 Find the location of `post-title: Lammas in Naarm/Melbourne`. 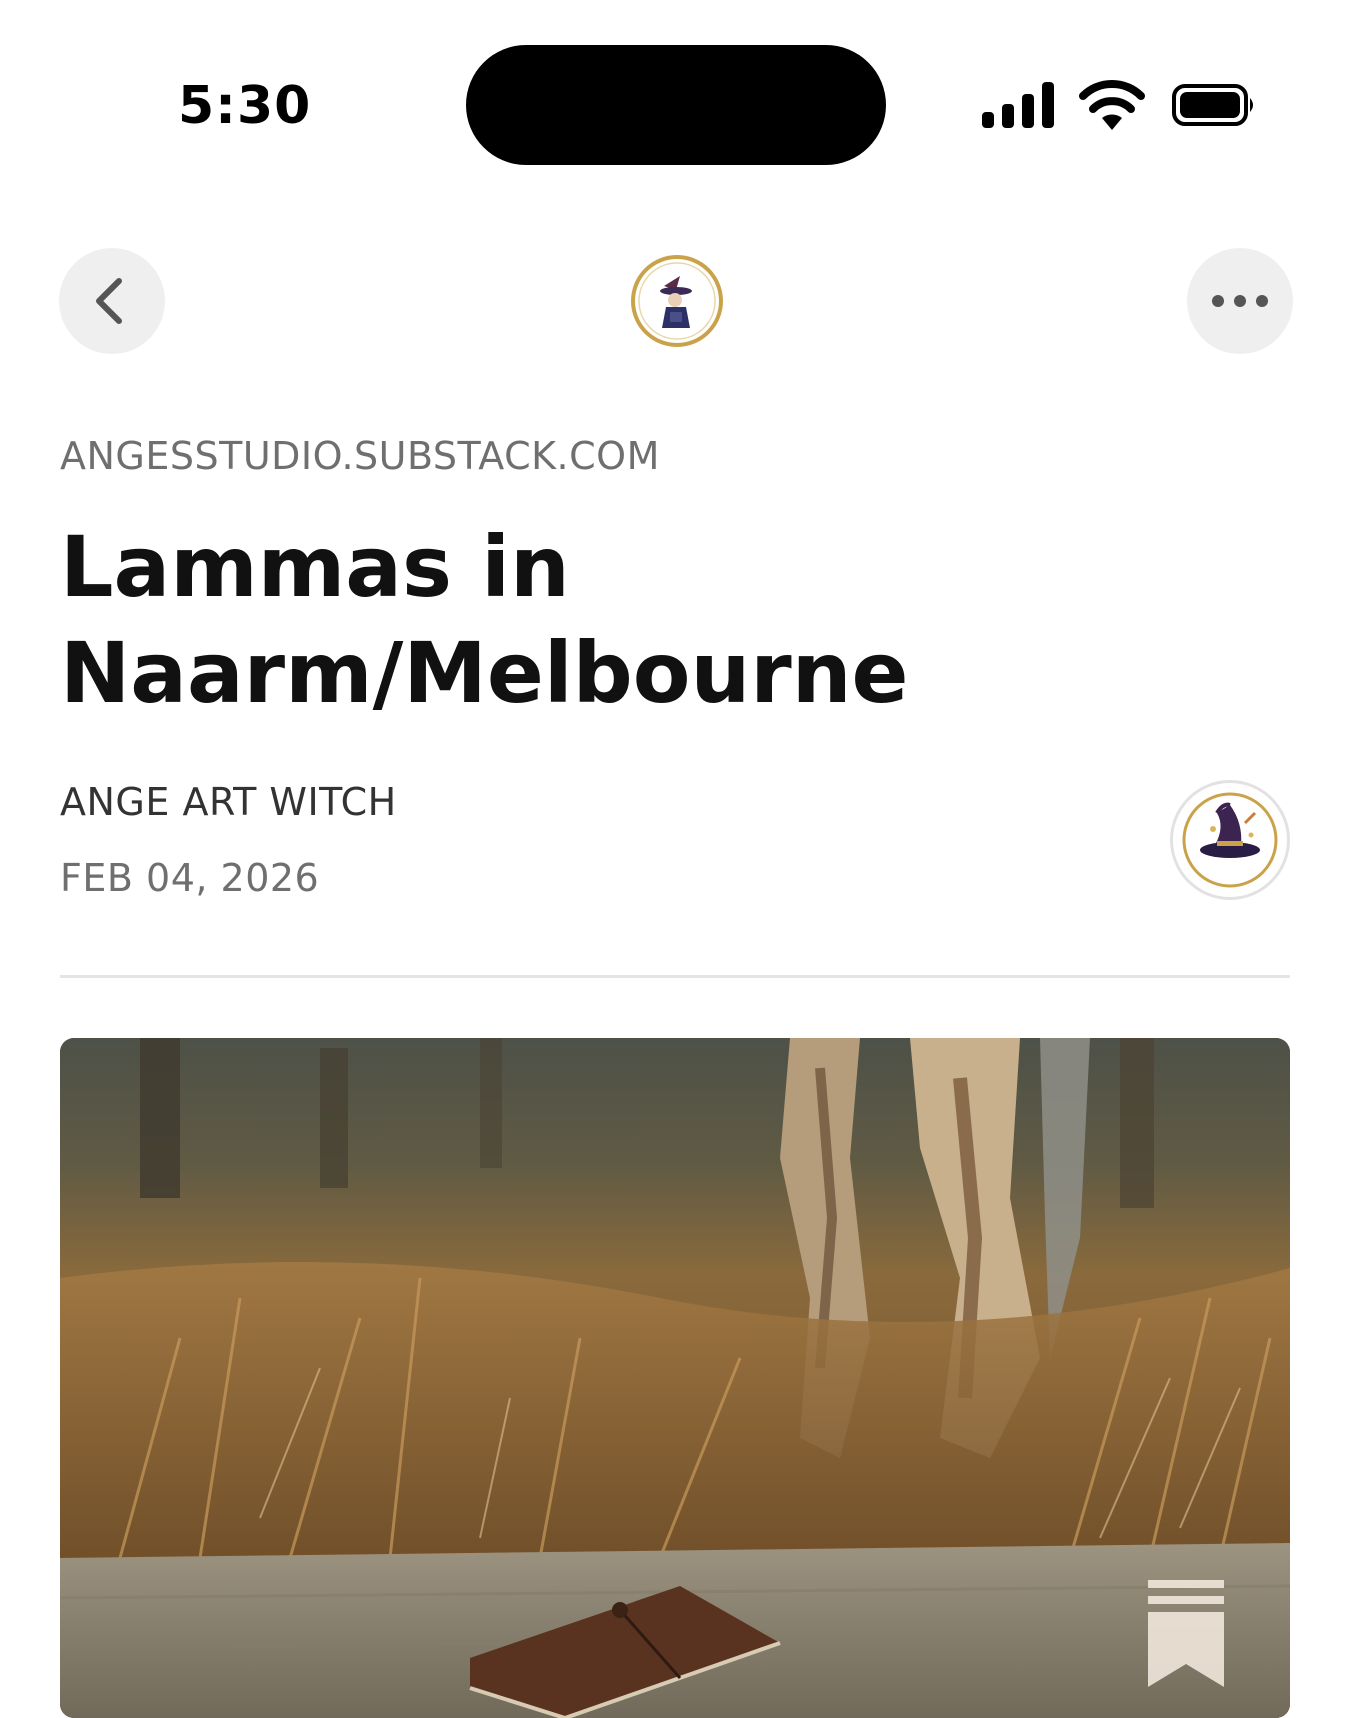

post-title: Lammas in Naarm/Melbourne is located at coordinates (484, 620).